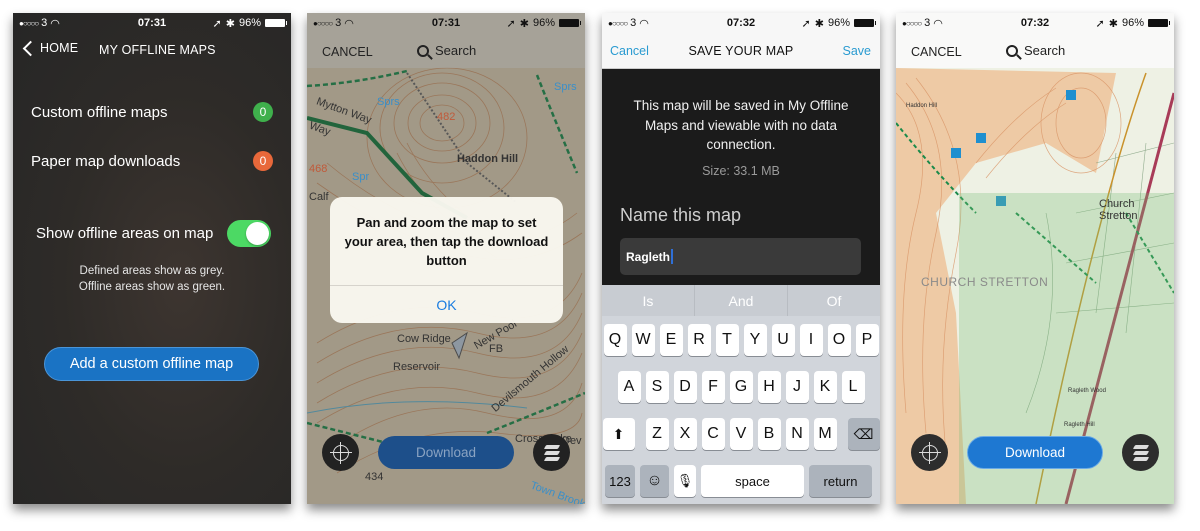 The width and height of the screenshot is (1200, 531). I want to click on save-button: Save, so click(857, 51).